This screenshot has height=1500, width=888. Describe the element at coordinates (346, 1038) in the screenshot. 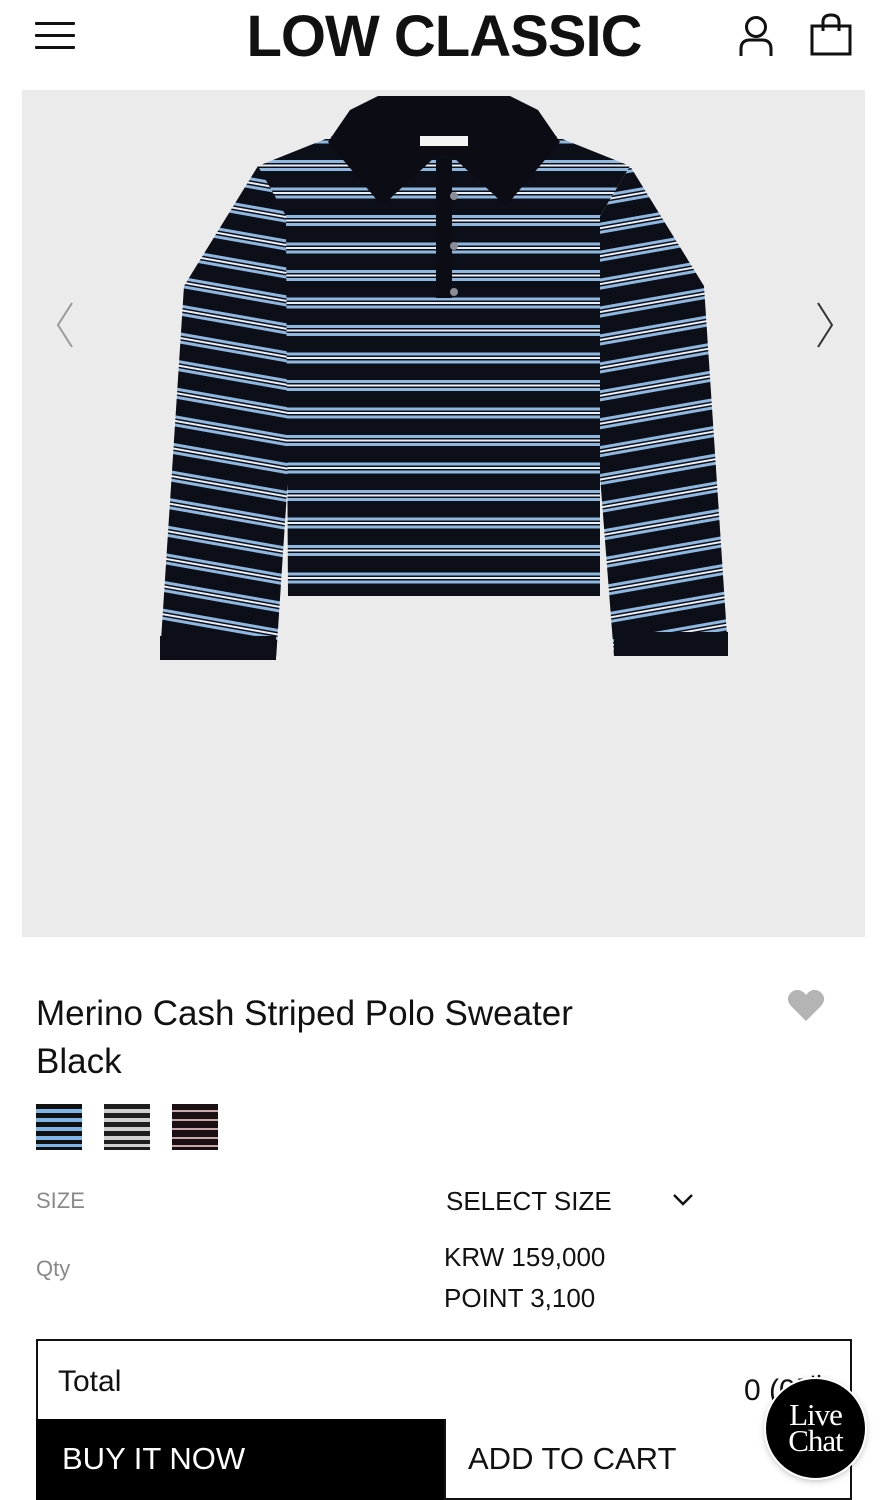

I see `product-title: Merino Cash Striped Polo Sweater Black` at that location.